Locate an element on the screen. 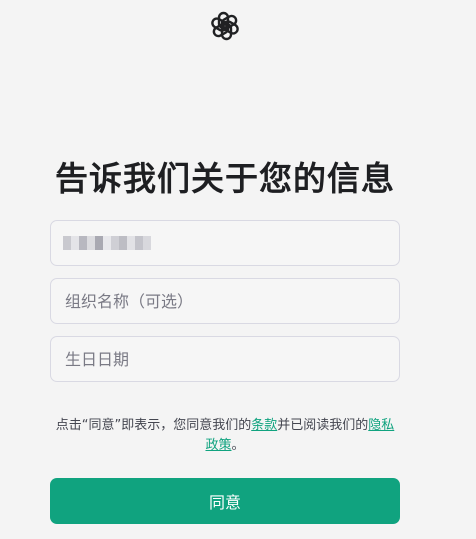  terms-notice: 点击“同意”即表示，您同意我们的条款并已阅读我们的隐私政策。 is located at coordinates (225, 436).